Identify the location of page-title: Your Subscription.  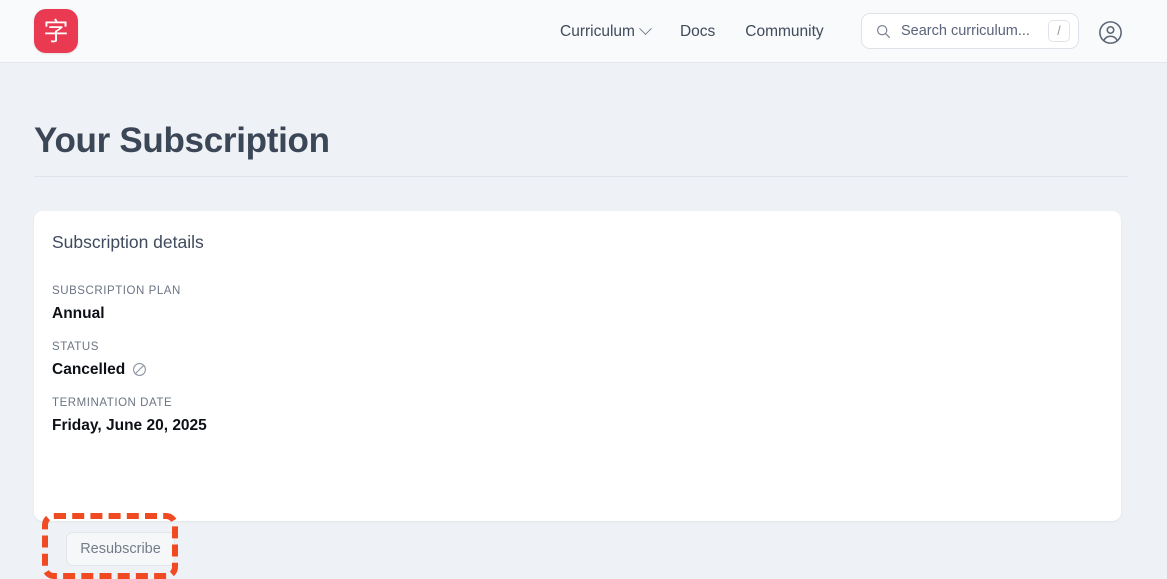
(182, 140).